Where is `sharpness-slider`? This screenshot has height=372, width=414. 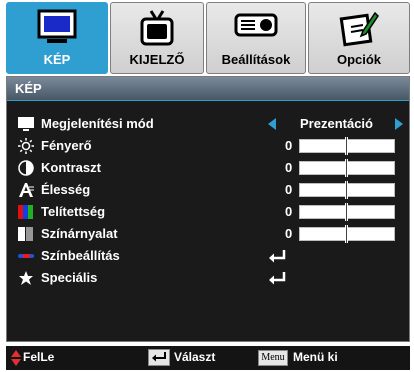 sharpness-slider is located at coordinates (347, 190).